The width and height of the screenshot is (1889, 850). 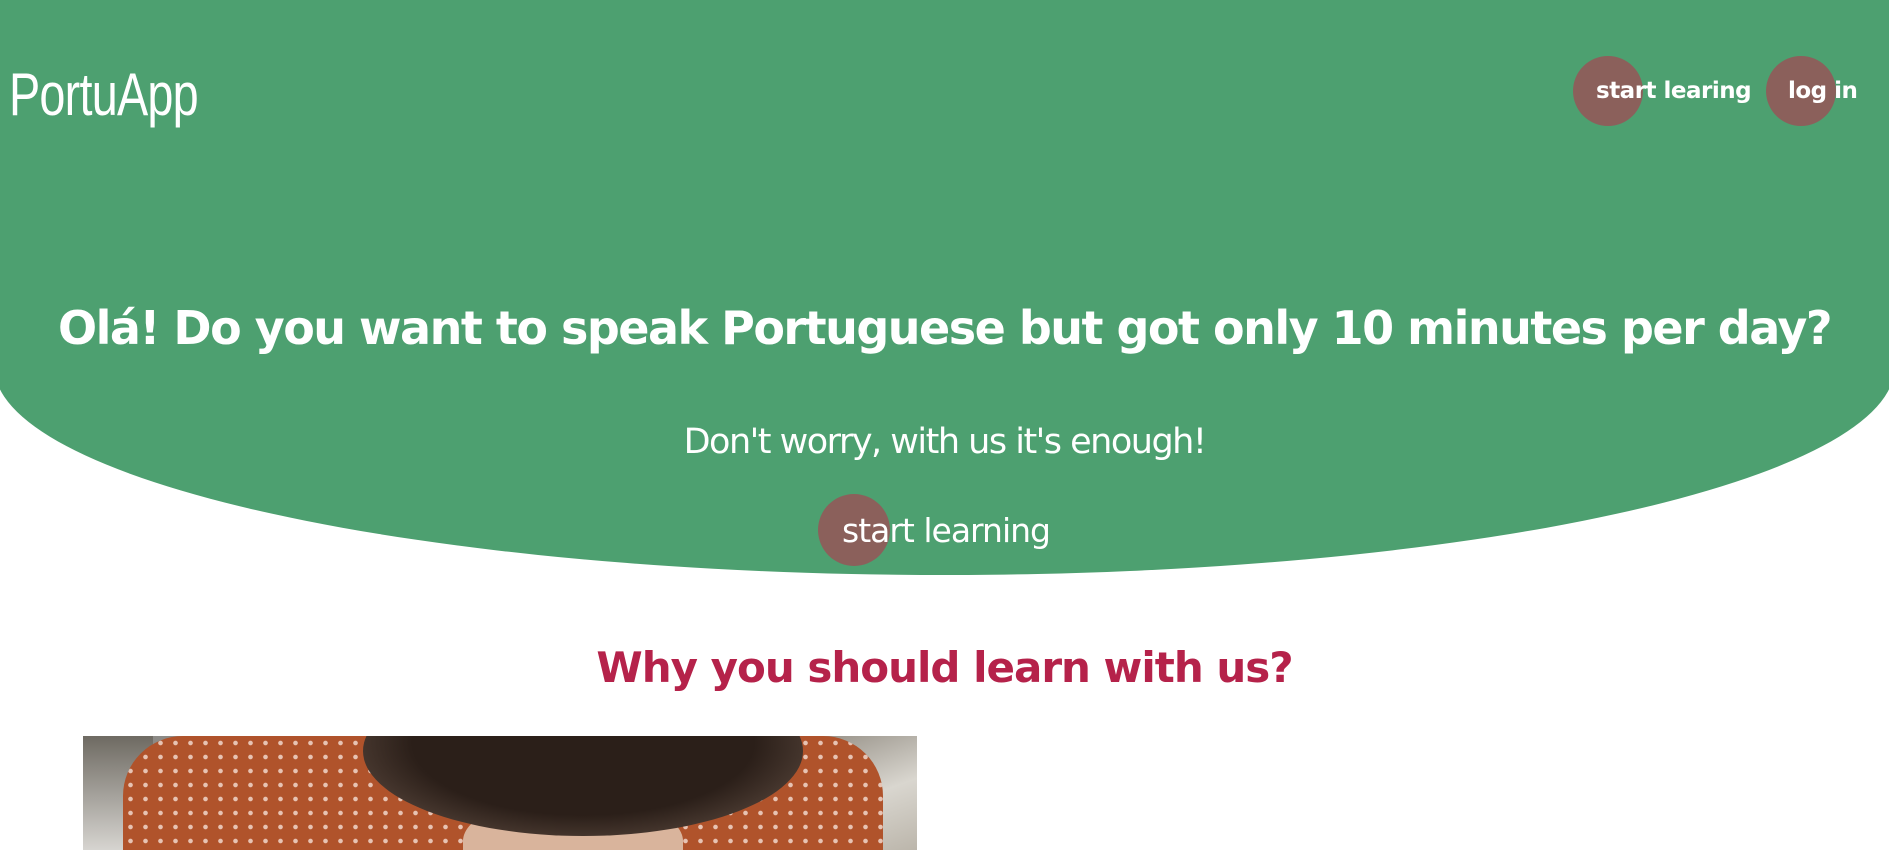 I want to click on why-section-heading: Why you should learn with us?, so click(x=944, y=667).